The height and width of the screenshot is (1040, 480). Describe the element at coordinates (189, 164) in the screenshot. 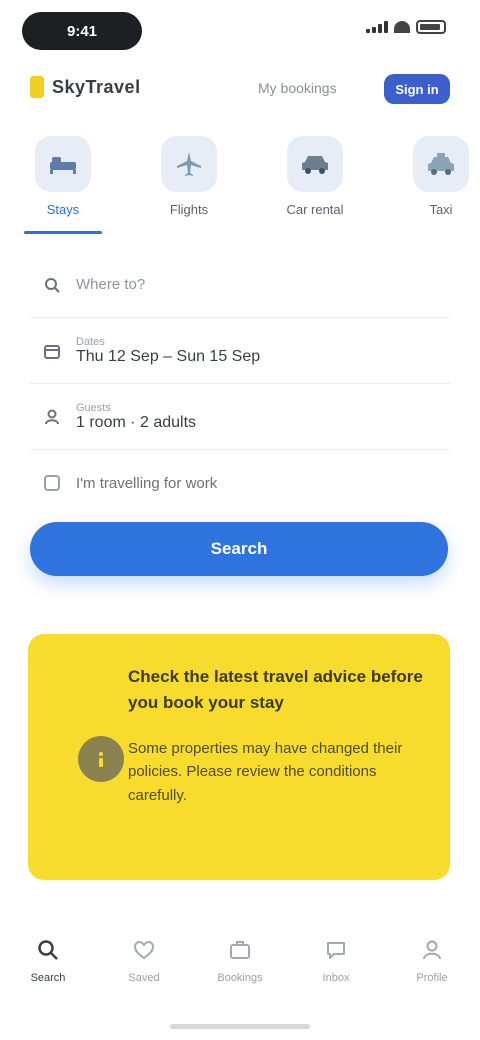

I see `plane-icon` at that location.